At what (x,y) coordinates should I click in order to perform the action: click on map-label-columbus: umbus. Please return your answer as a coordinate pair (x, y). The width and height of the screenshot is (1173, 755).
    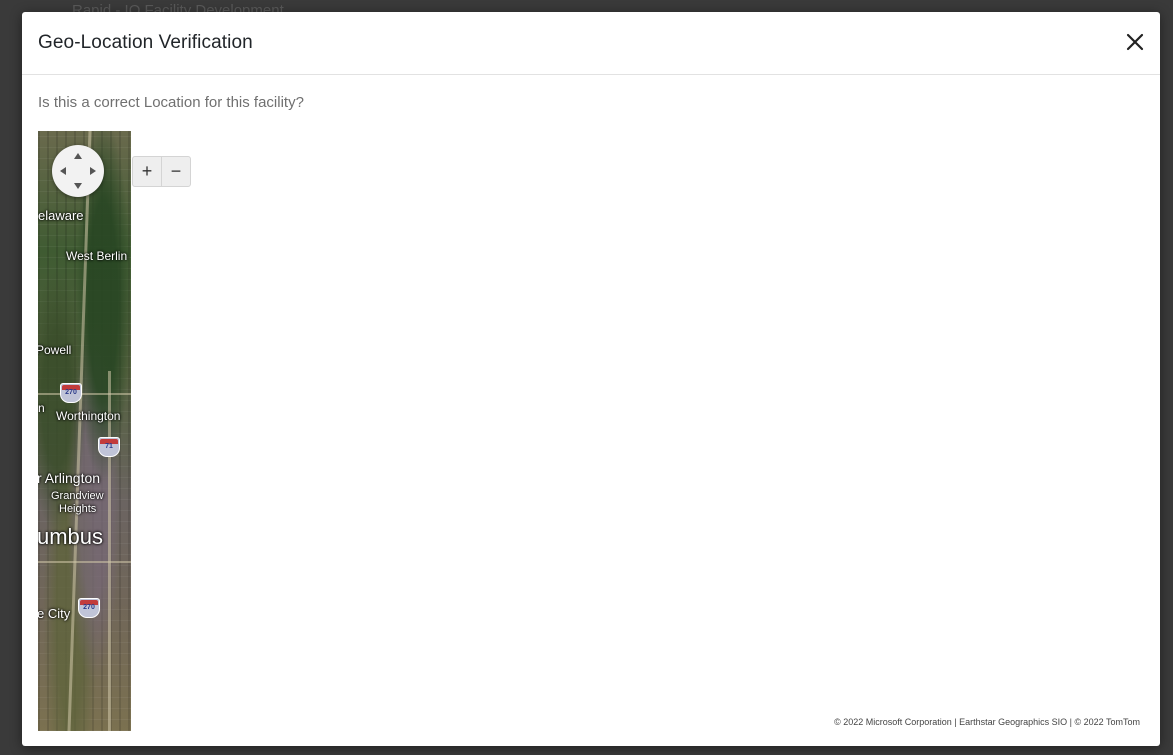
    Looking at the image, I should click on (71, 536).